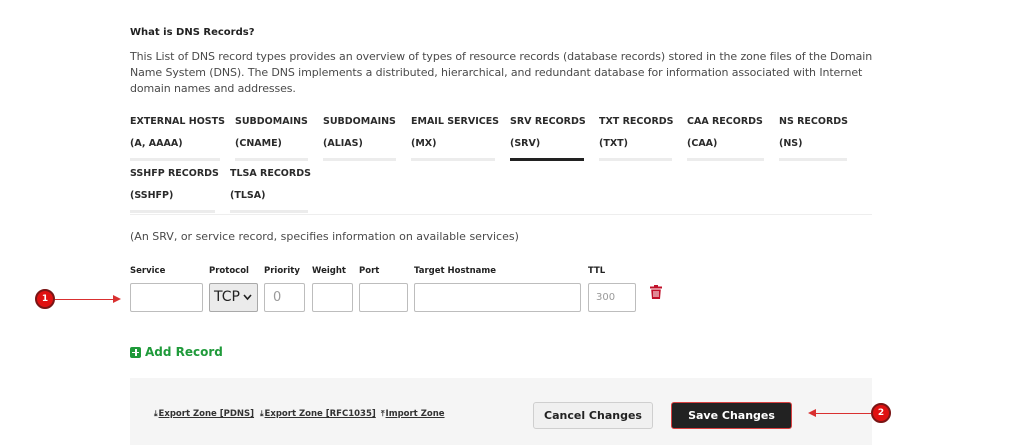 Image resolution: width=1024 pixels, height=445 pixels. Describe the element at coordinates (702, 143) in the screenshot. I see `tab-sub: (CAA)` at that location.